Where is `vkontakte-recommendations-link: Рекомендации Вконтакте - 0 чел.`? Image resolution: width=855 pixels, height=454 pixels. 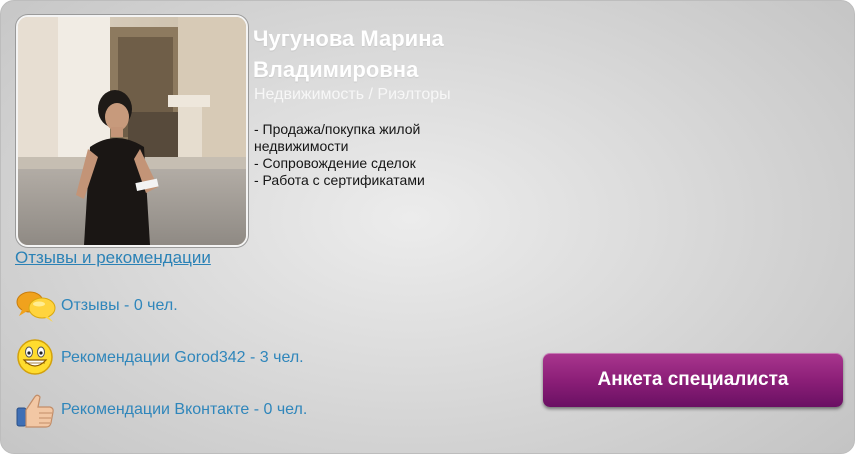 vkontakte-recommendations-link: Рекомендации Вконтакте - 0 чел. is located at coordinates (161, 410).